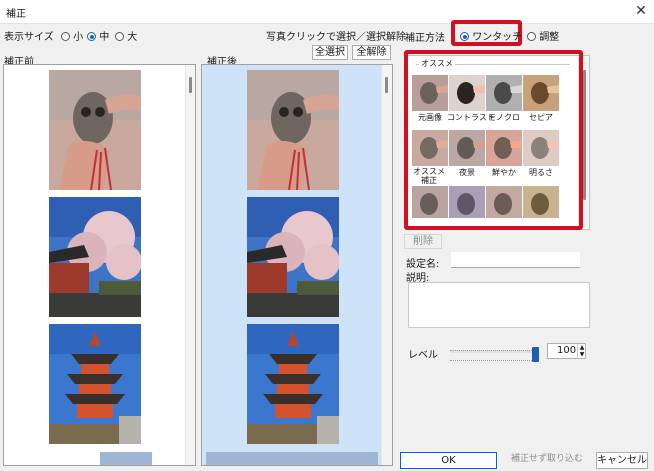 The width and height of the screenshot is (654, 471). Describe the element at coordinates (471, 117) in the screenshot. I see `preset-contrast-label: コントラスト` at that location.